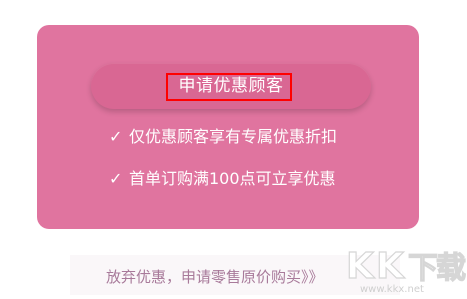 The image size is (467, 299). I want to click on watermark-url: www.kkx.net, so click(392, 289).